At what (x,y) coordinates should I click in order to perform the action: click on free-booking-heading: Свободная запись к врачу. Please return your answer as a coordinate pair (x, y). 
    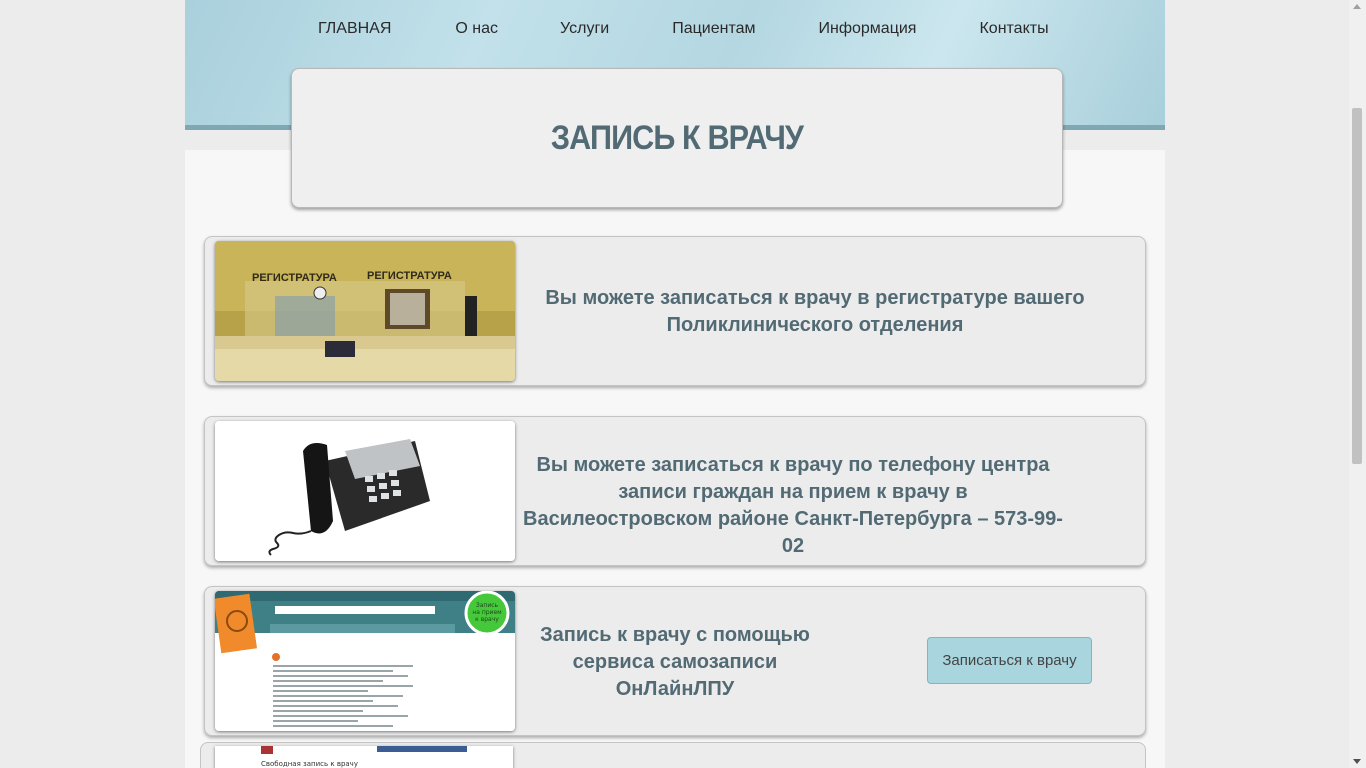
    Looking at the image, I should click on (309, 764).